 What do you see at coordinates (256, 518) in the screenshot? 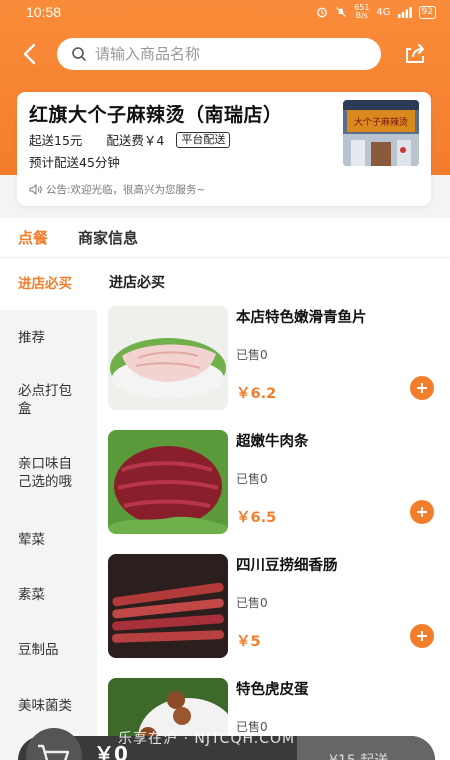
I see `product-price: ￥6.5` at bounding box center [256, 518].